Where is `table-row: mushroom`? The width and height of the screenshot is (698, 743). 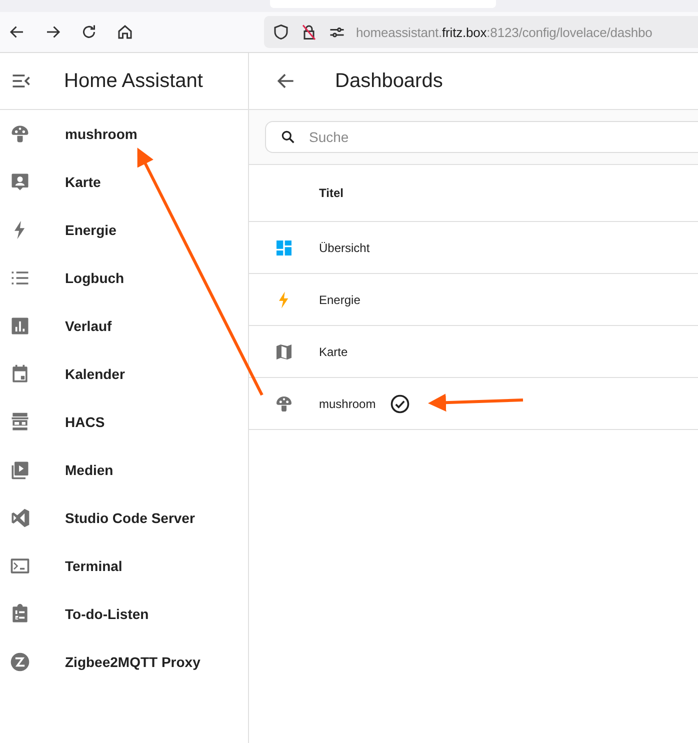 table-row: mushroom is located at coordinates (473, 404).